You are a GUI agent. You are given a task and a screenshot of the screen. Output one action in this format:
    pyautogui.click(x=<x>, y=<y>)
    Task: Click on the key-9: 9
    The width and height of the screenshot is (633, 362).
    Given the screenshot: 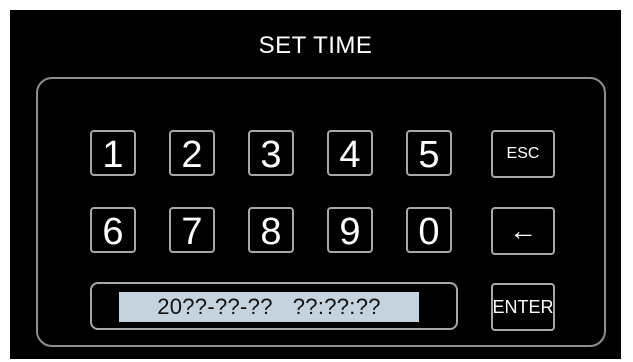 What is the action you would take?
    pyautogui.click(x=350, y=230)
    